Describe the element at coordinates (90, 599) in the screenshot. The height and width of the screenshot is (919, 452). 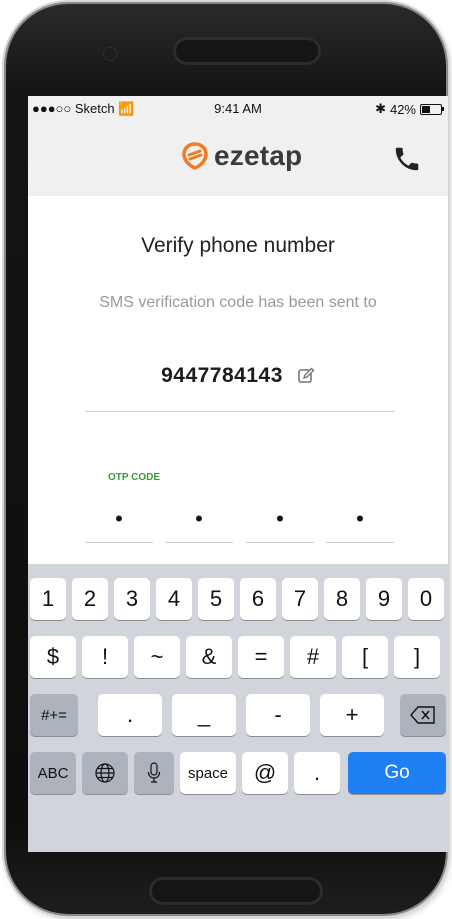
I see `key-2: 2` at that location.